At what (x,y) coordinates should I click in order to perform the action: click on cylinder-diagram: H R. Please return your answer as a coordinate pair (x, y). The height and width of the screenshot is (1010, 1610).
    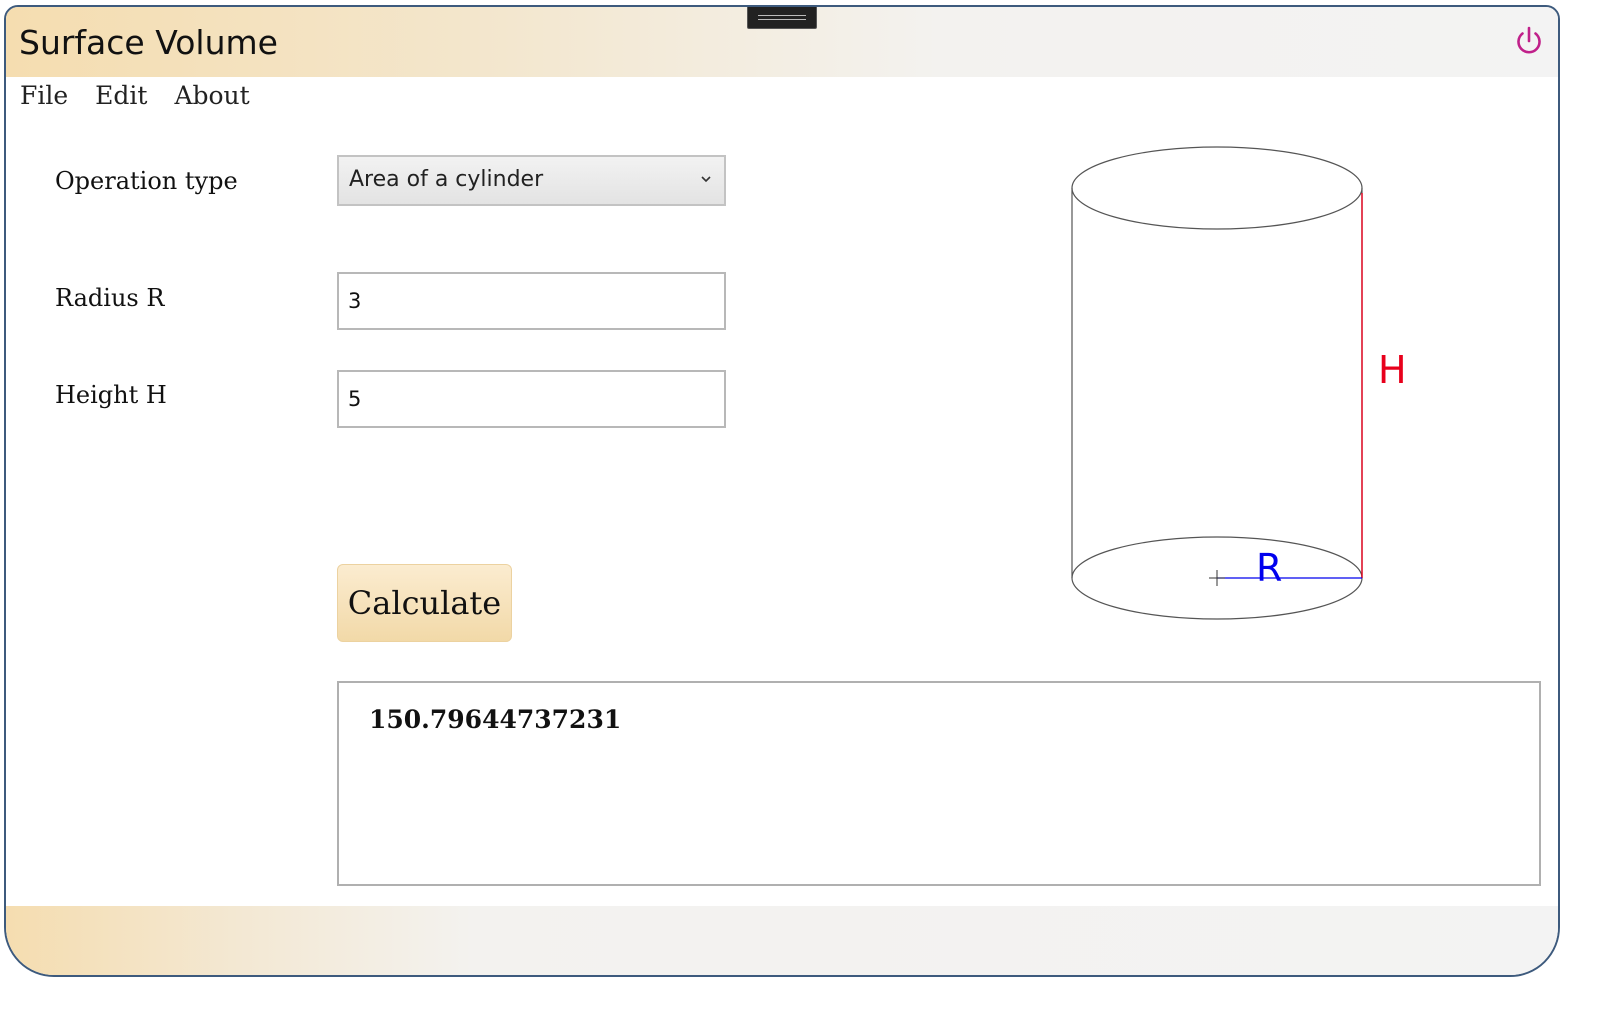
    Looking at the image, I should click on (1239, 383).